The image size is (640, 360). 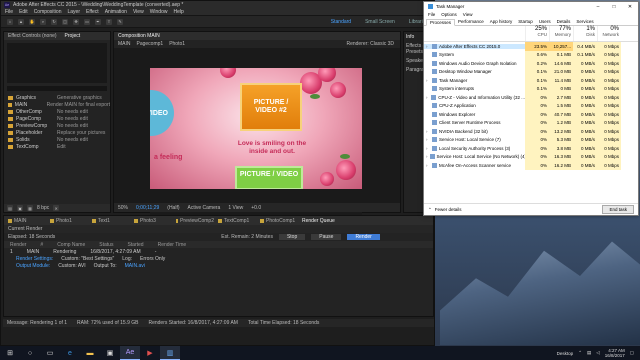 What do you see at coordinates (584, 21) in the screenshot?
I see `tab-services: Services` at bounding box center [584, 21].